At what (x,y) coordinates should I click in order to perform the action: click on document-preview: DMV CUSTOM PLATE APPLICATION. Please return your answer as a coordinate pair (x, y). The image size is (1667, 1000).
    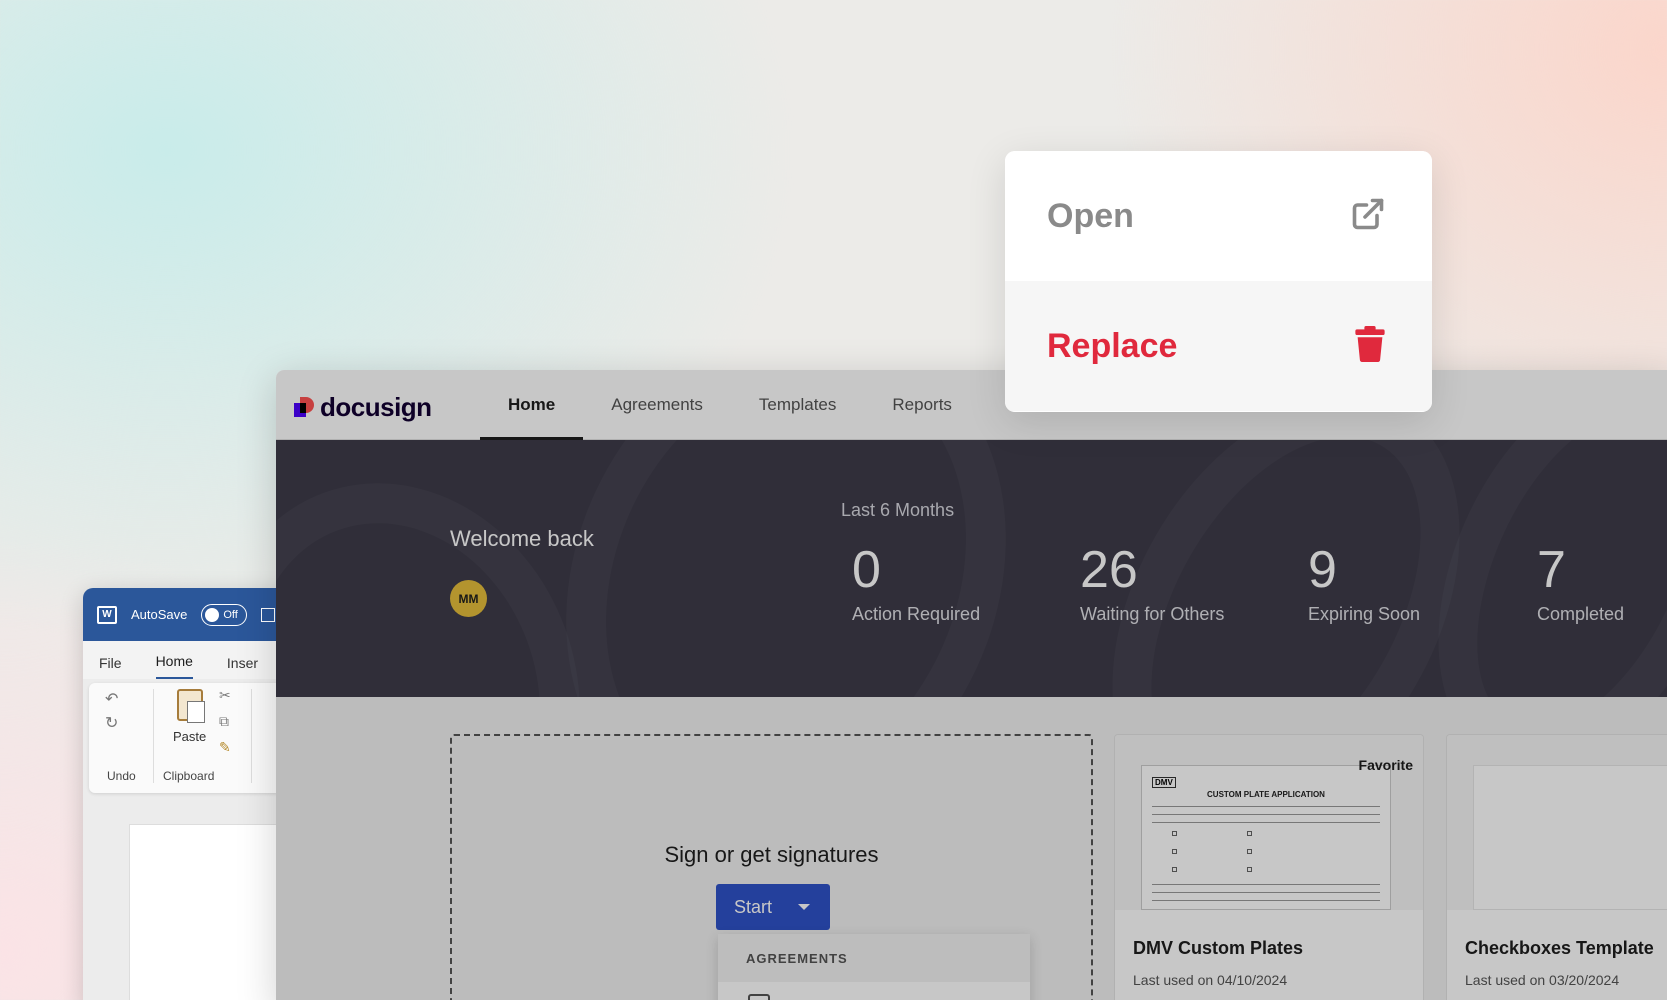
    Looking at the image, I should click on (1266, 837).